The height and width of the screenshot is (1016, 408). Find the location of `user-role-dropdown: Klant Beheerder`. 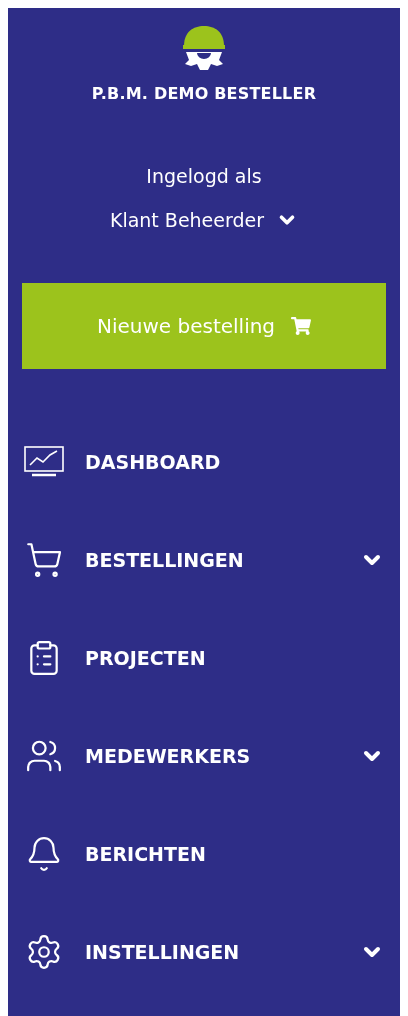

user-role-dropdown: Klant Beheerder is located at coordinates (204, 220).